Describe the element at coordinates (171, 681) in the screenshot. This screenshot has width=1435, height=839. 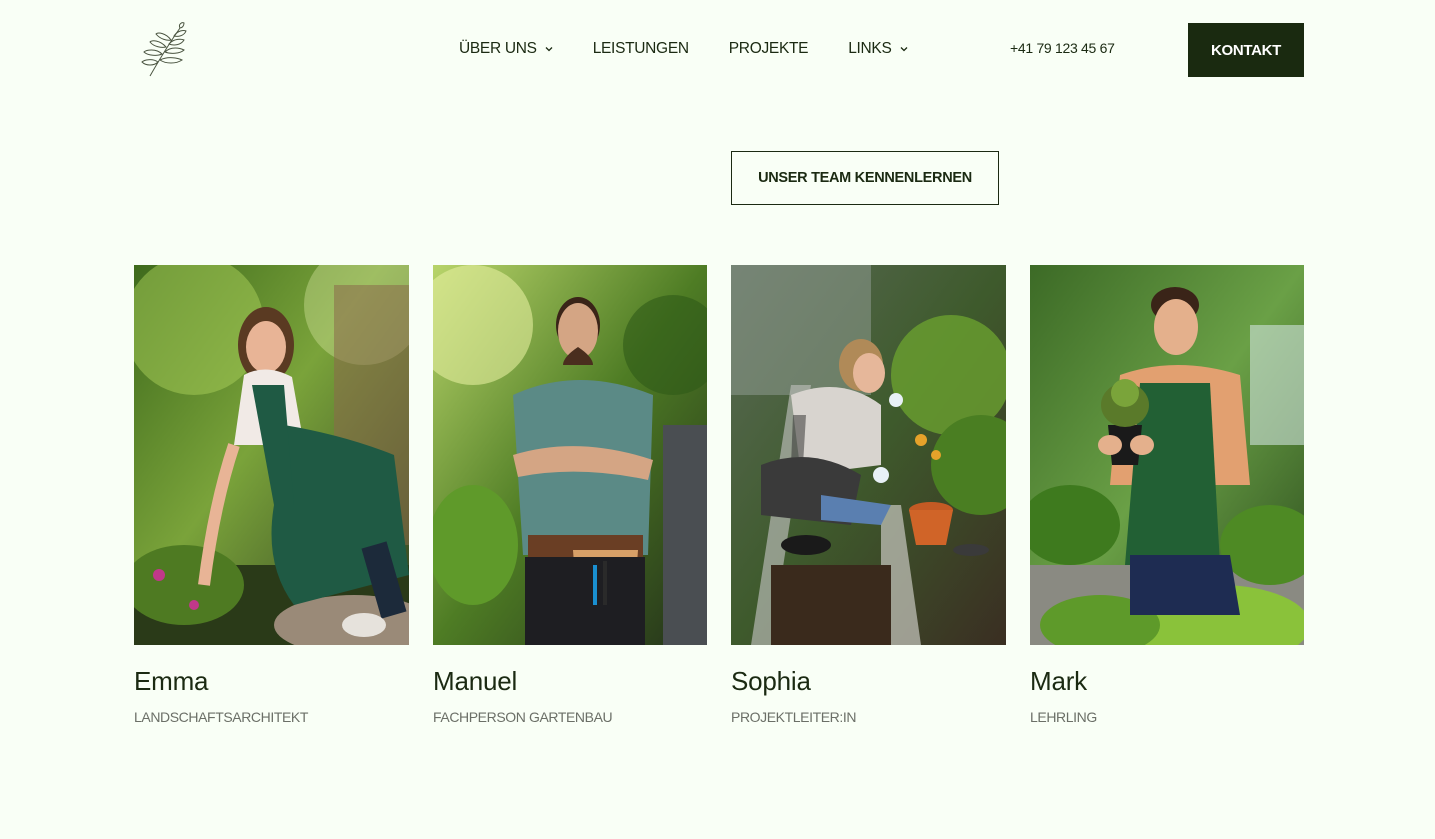
I see `member-name: Emma` at that location.